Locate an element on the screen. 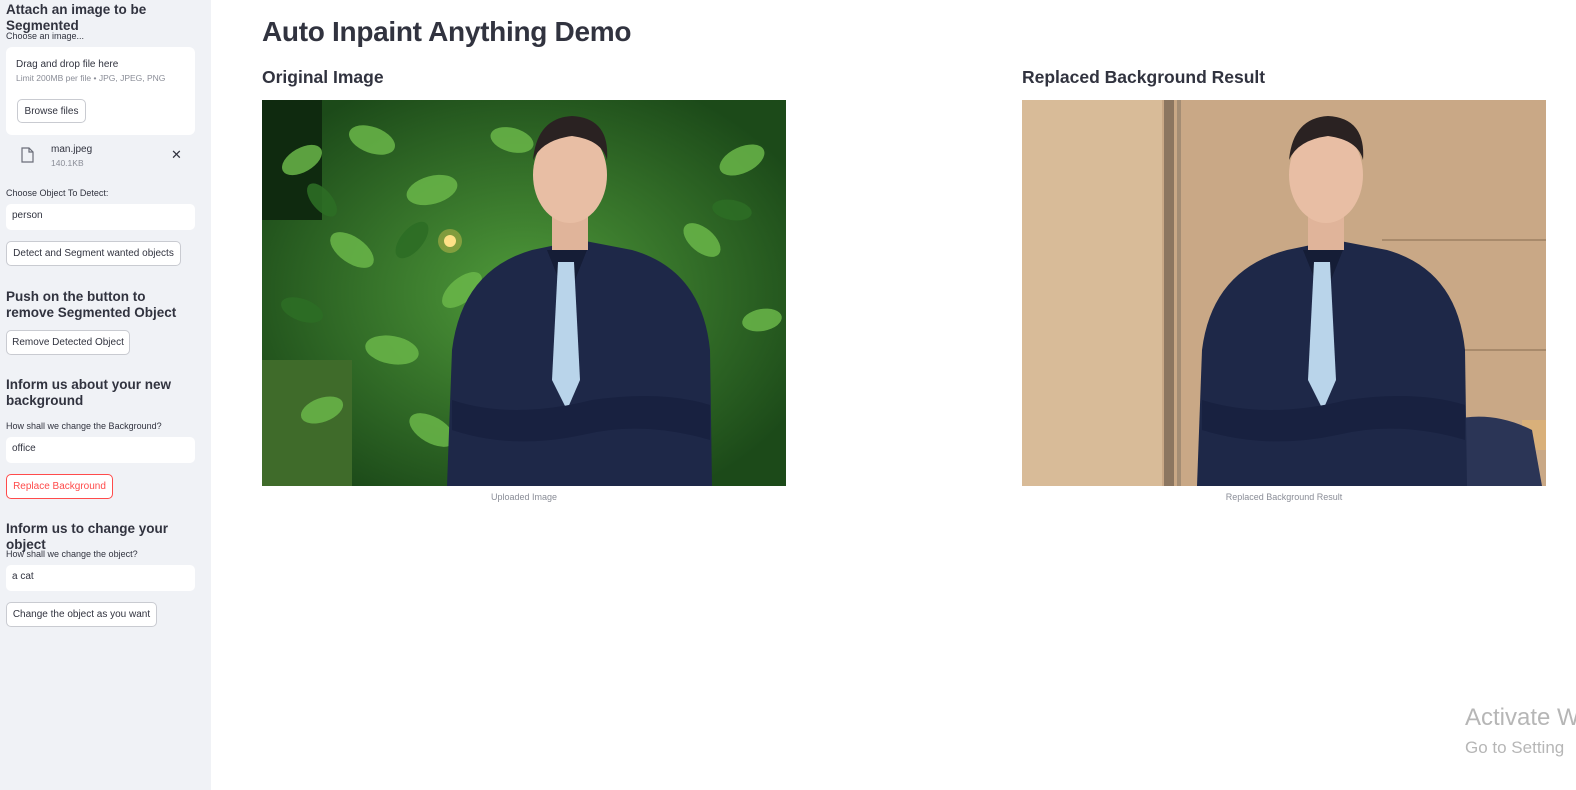 The width and height of the screenshot is (1576, 790). uploaded-file: man.jpeg 140.1KB ✕ is located at coordinates (105, 157).